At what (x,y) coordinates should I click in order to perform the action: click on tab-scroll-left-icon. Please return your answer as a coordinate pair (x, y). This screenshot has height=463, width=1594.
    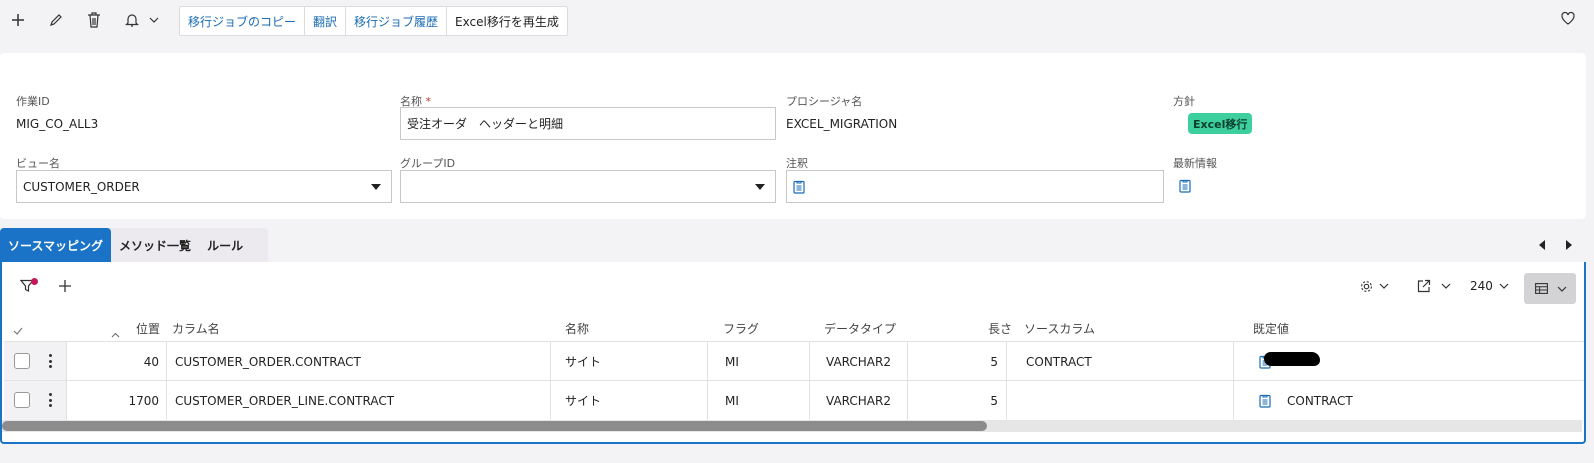
    Looking at the image, I should click on (1542, 245).